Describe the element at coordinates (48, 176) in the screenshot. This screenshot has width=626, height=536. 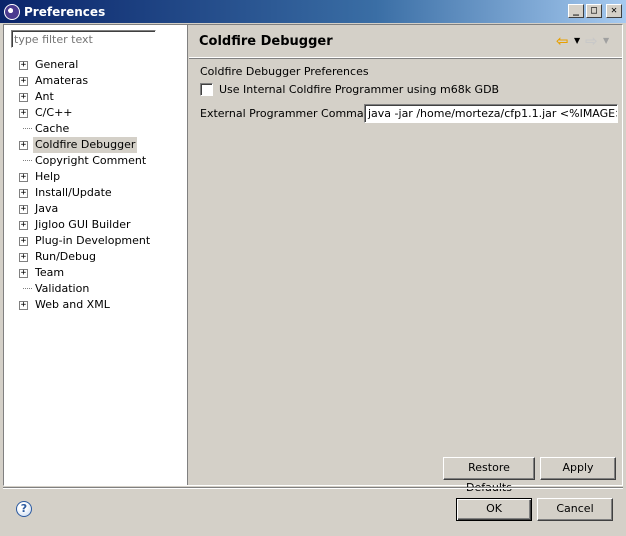
I see `tree-item-label: Help` at that location.